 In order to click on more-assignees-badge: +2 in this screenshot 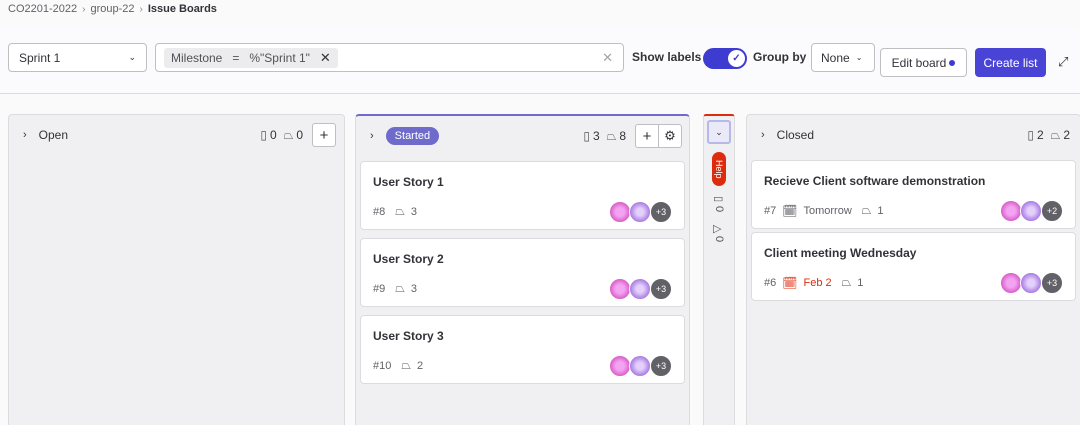, I will do `click(1052, 211)`.